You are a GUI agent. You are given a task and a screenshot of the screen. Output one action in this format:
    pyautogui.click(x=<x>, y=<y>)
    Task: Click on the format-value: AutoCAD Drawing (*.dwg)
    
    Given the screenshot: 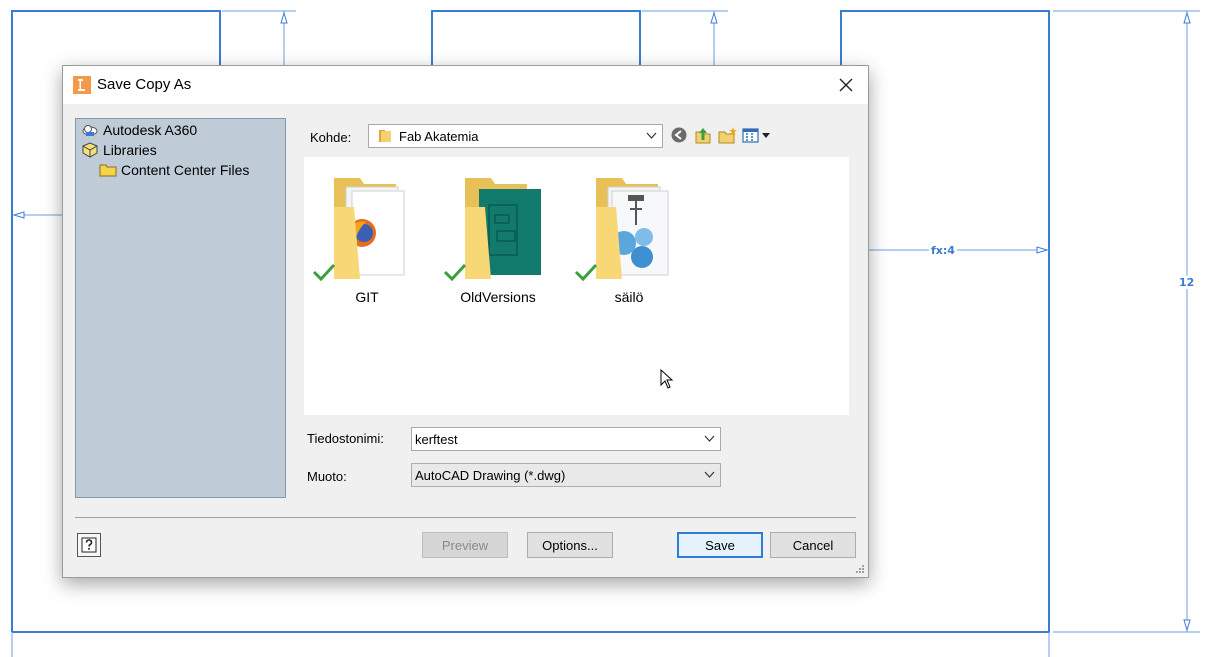 What is the action you would take?
    pyautogui.click(x=490, y=475)
    